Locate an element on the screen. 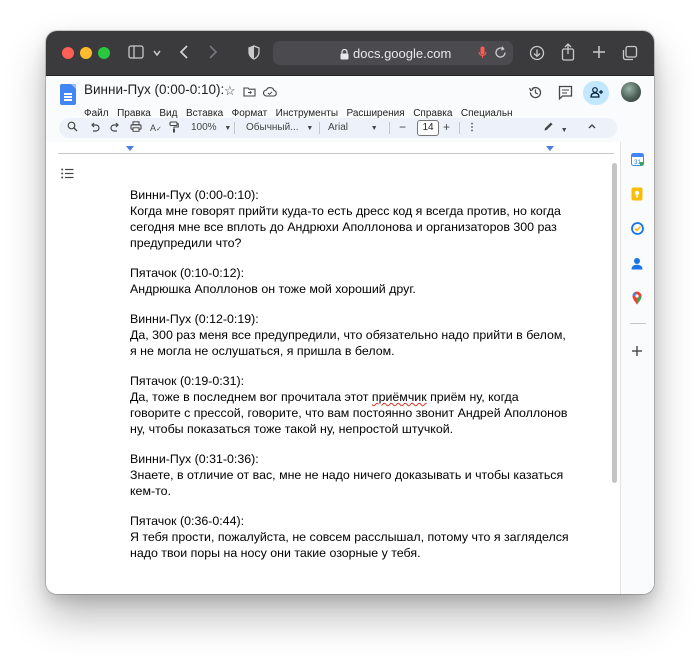  back-icon is located at coordinates (184, 53).